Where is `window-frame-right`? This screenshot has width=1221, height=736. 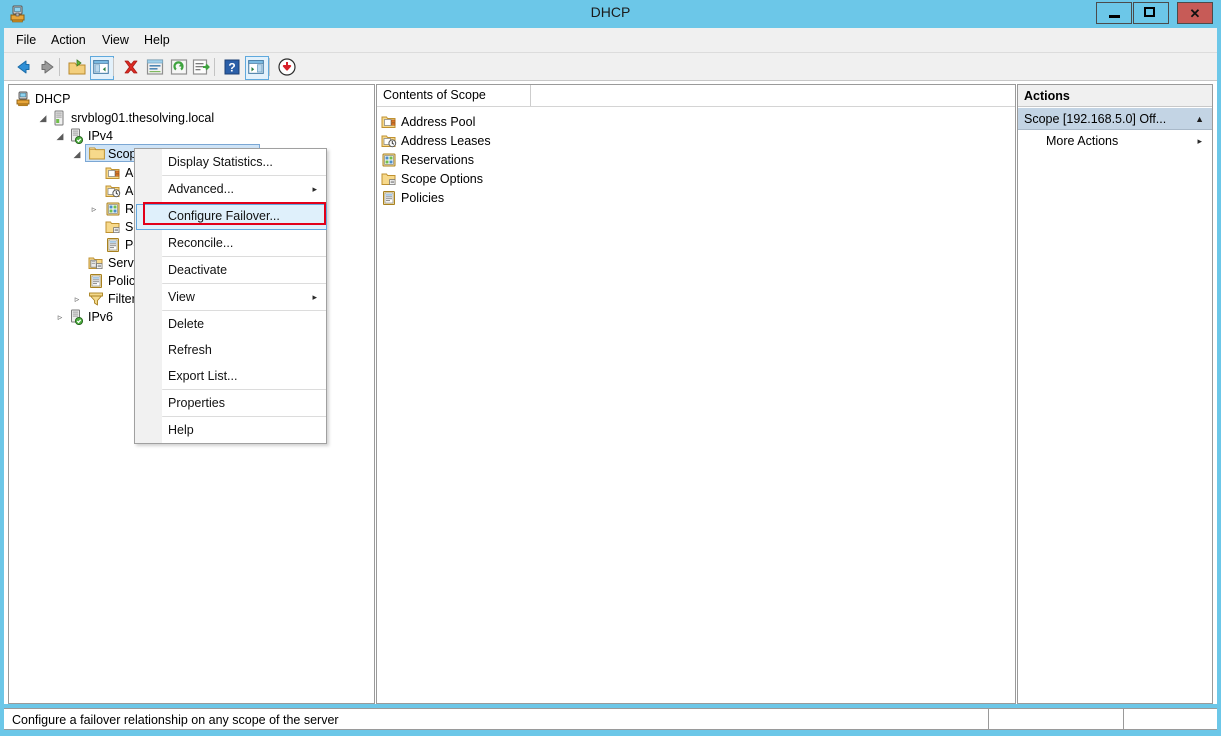 window-frame-right is located at coordinates (1219, 382).